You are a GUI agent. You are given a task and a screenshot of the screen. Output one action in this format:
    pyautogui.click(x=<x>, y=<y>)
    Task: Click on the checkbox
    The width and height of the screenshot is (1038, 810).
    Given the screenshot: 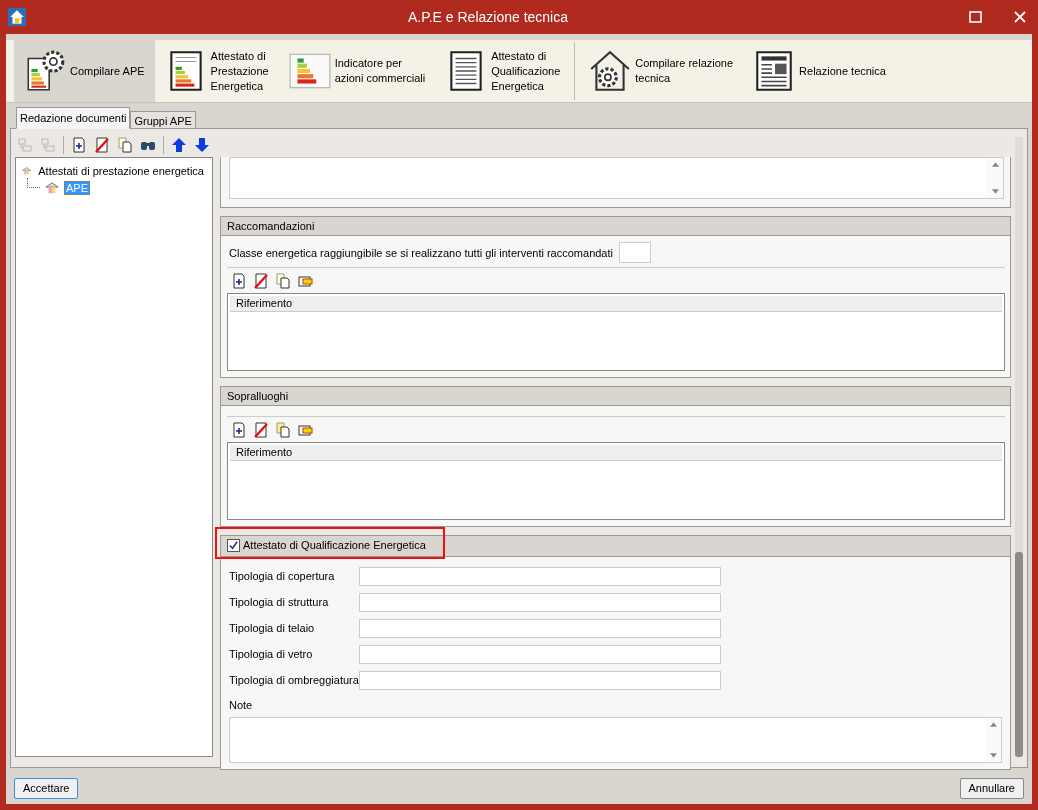 What is the action you would take?
    pyautogui.click(x=233, y=545)
    